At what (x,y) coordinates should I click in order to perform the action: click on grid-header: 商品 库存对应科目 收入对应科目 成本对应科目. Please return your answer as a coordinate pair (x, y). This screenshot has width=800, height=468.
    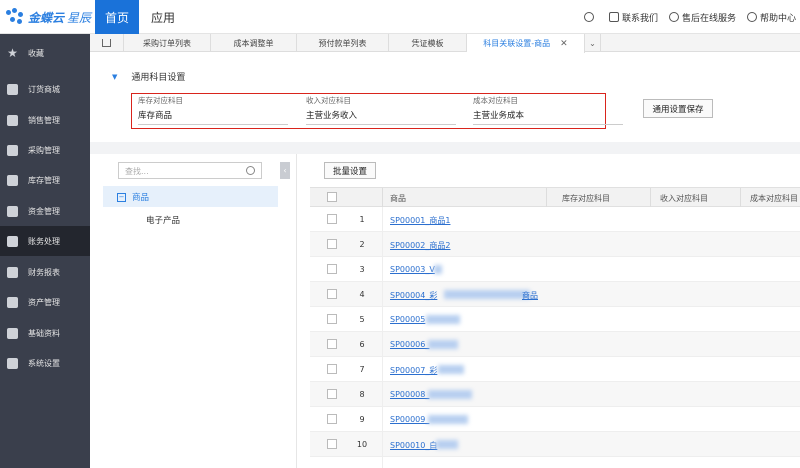
    Looking at the image, I should click on (555, 197).